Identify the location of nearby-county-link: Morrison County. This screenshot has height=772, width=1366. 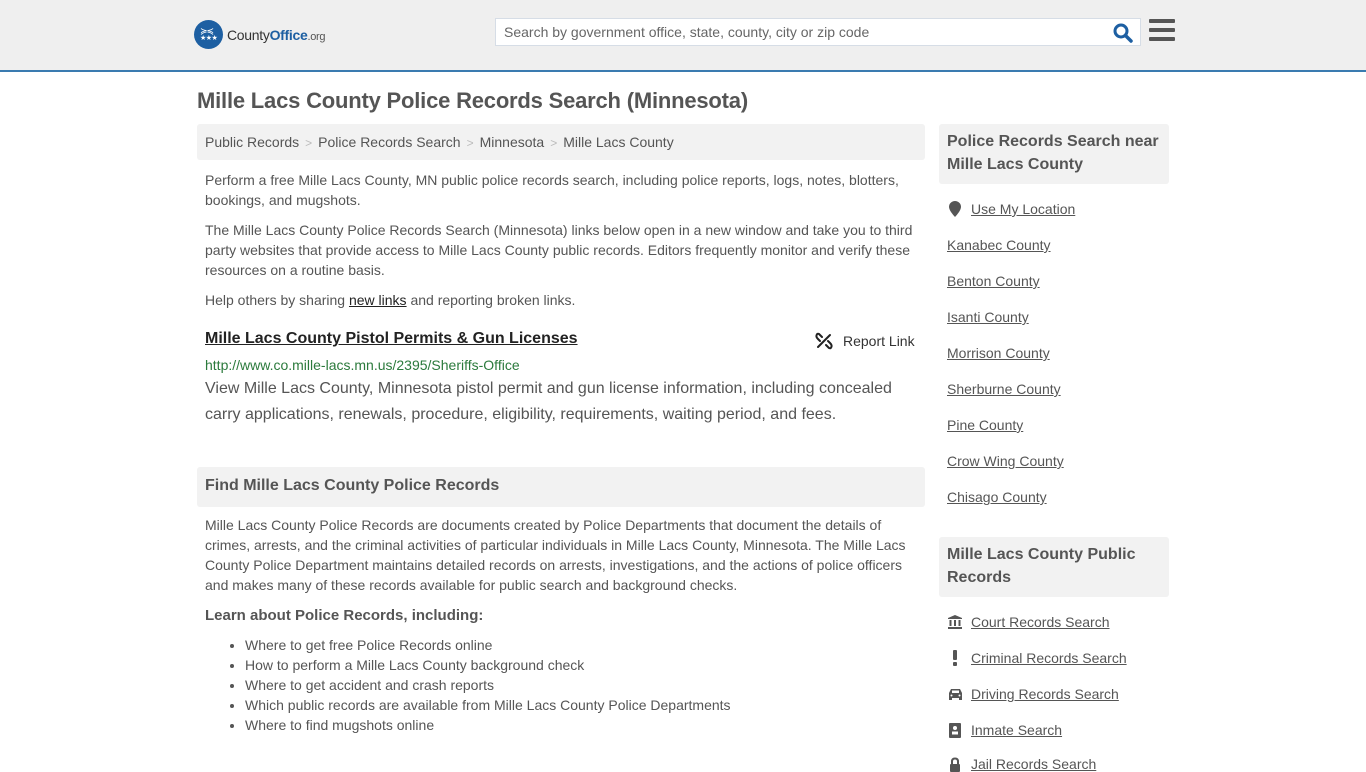
(998, 353).